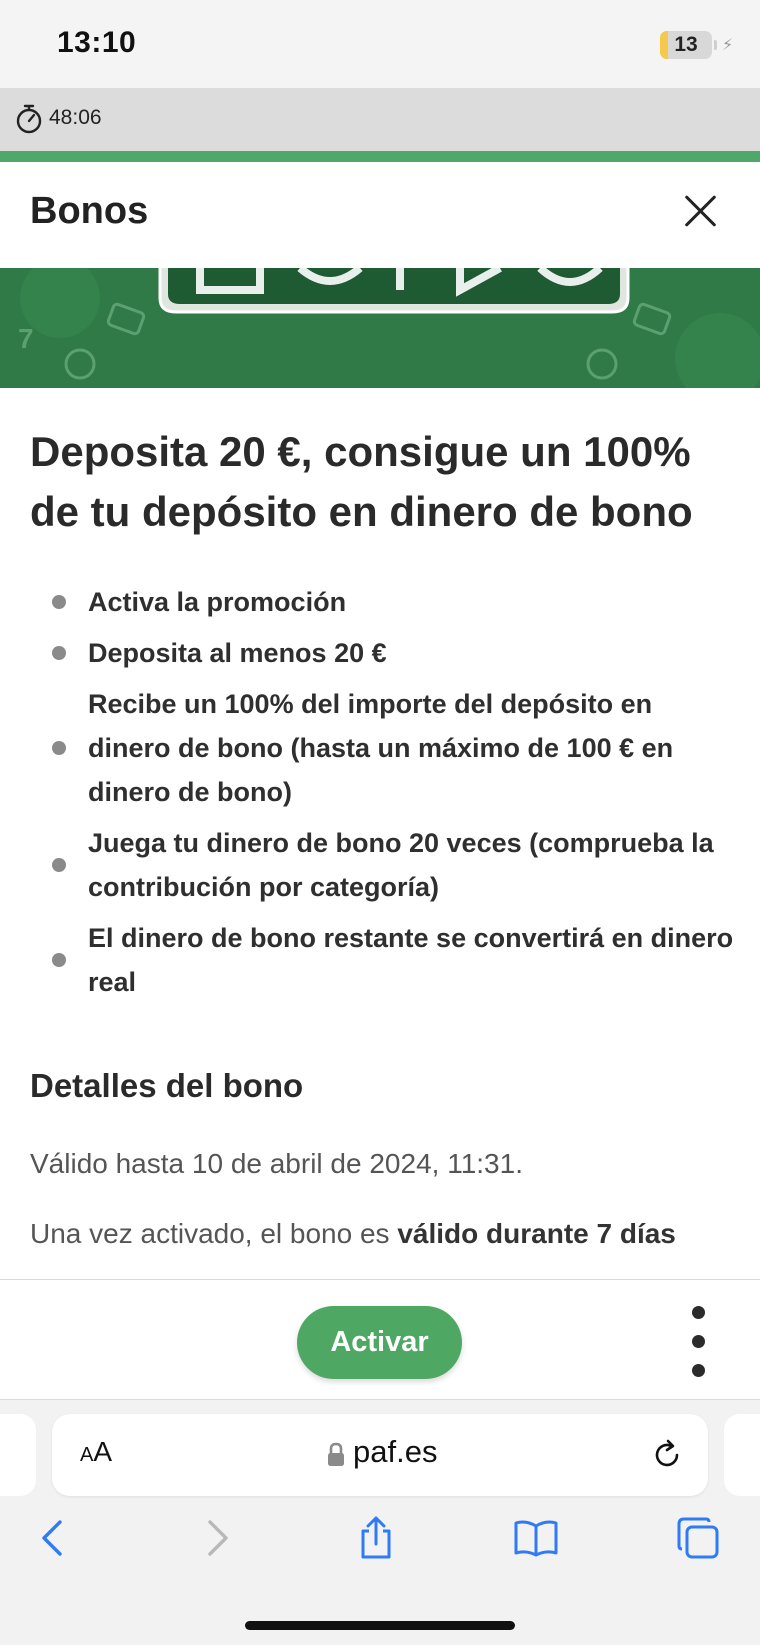  Describe the element at coordinates (336, 1454) in the screenshot. I see `lock-icon` at that location.